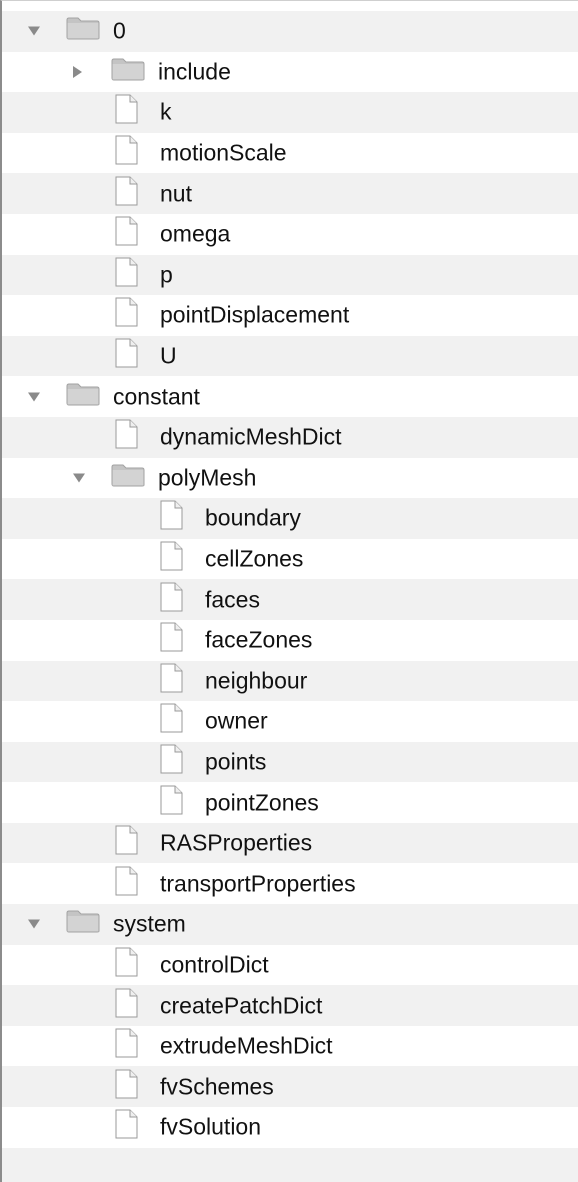 This screenshot has height=1182, width=578. What do you see at coordinates (290, 478) in the screenshot?
I see `folder-row: polyMesh` at bounding box center [290, 478].